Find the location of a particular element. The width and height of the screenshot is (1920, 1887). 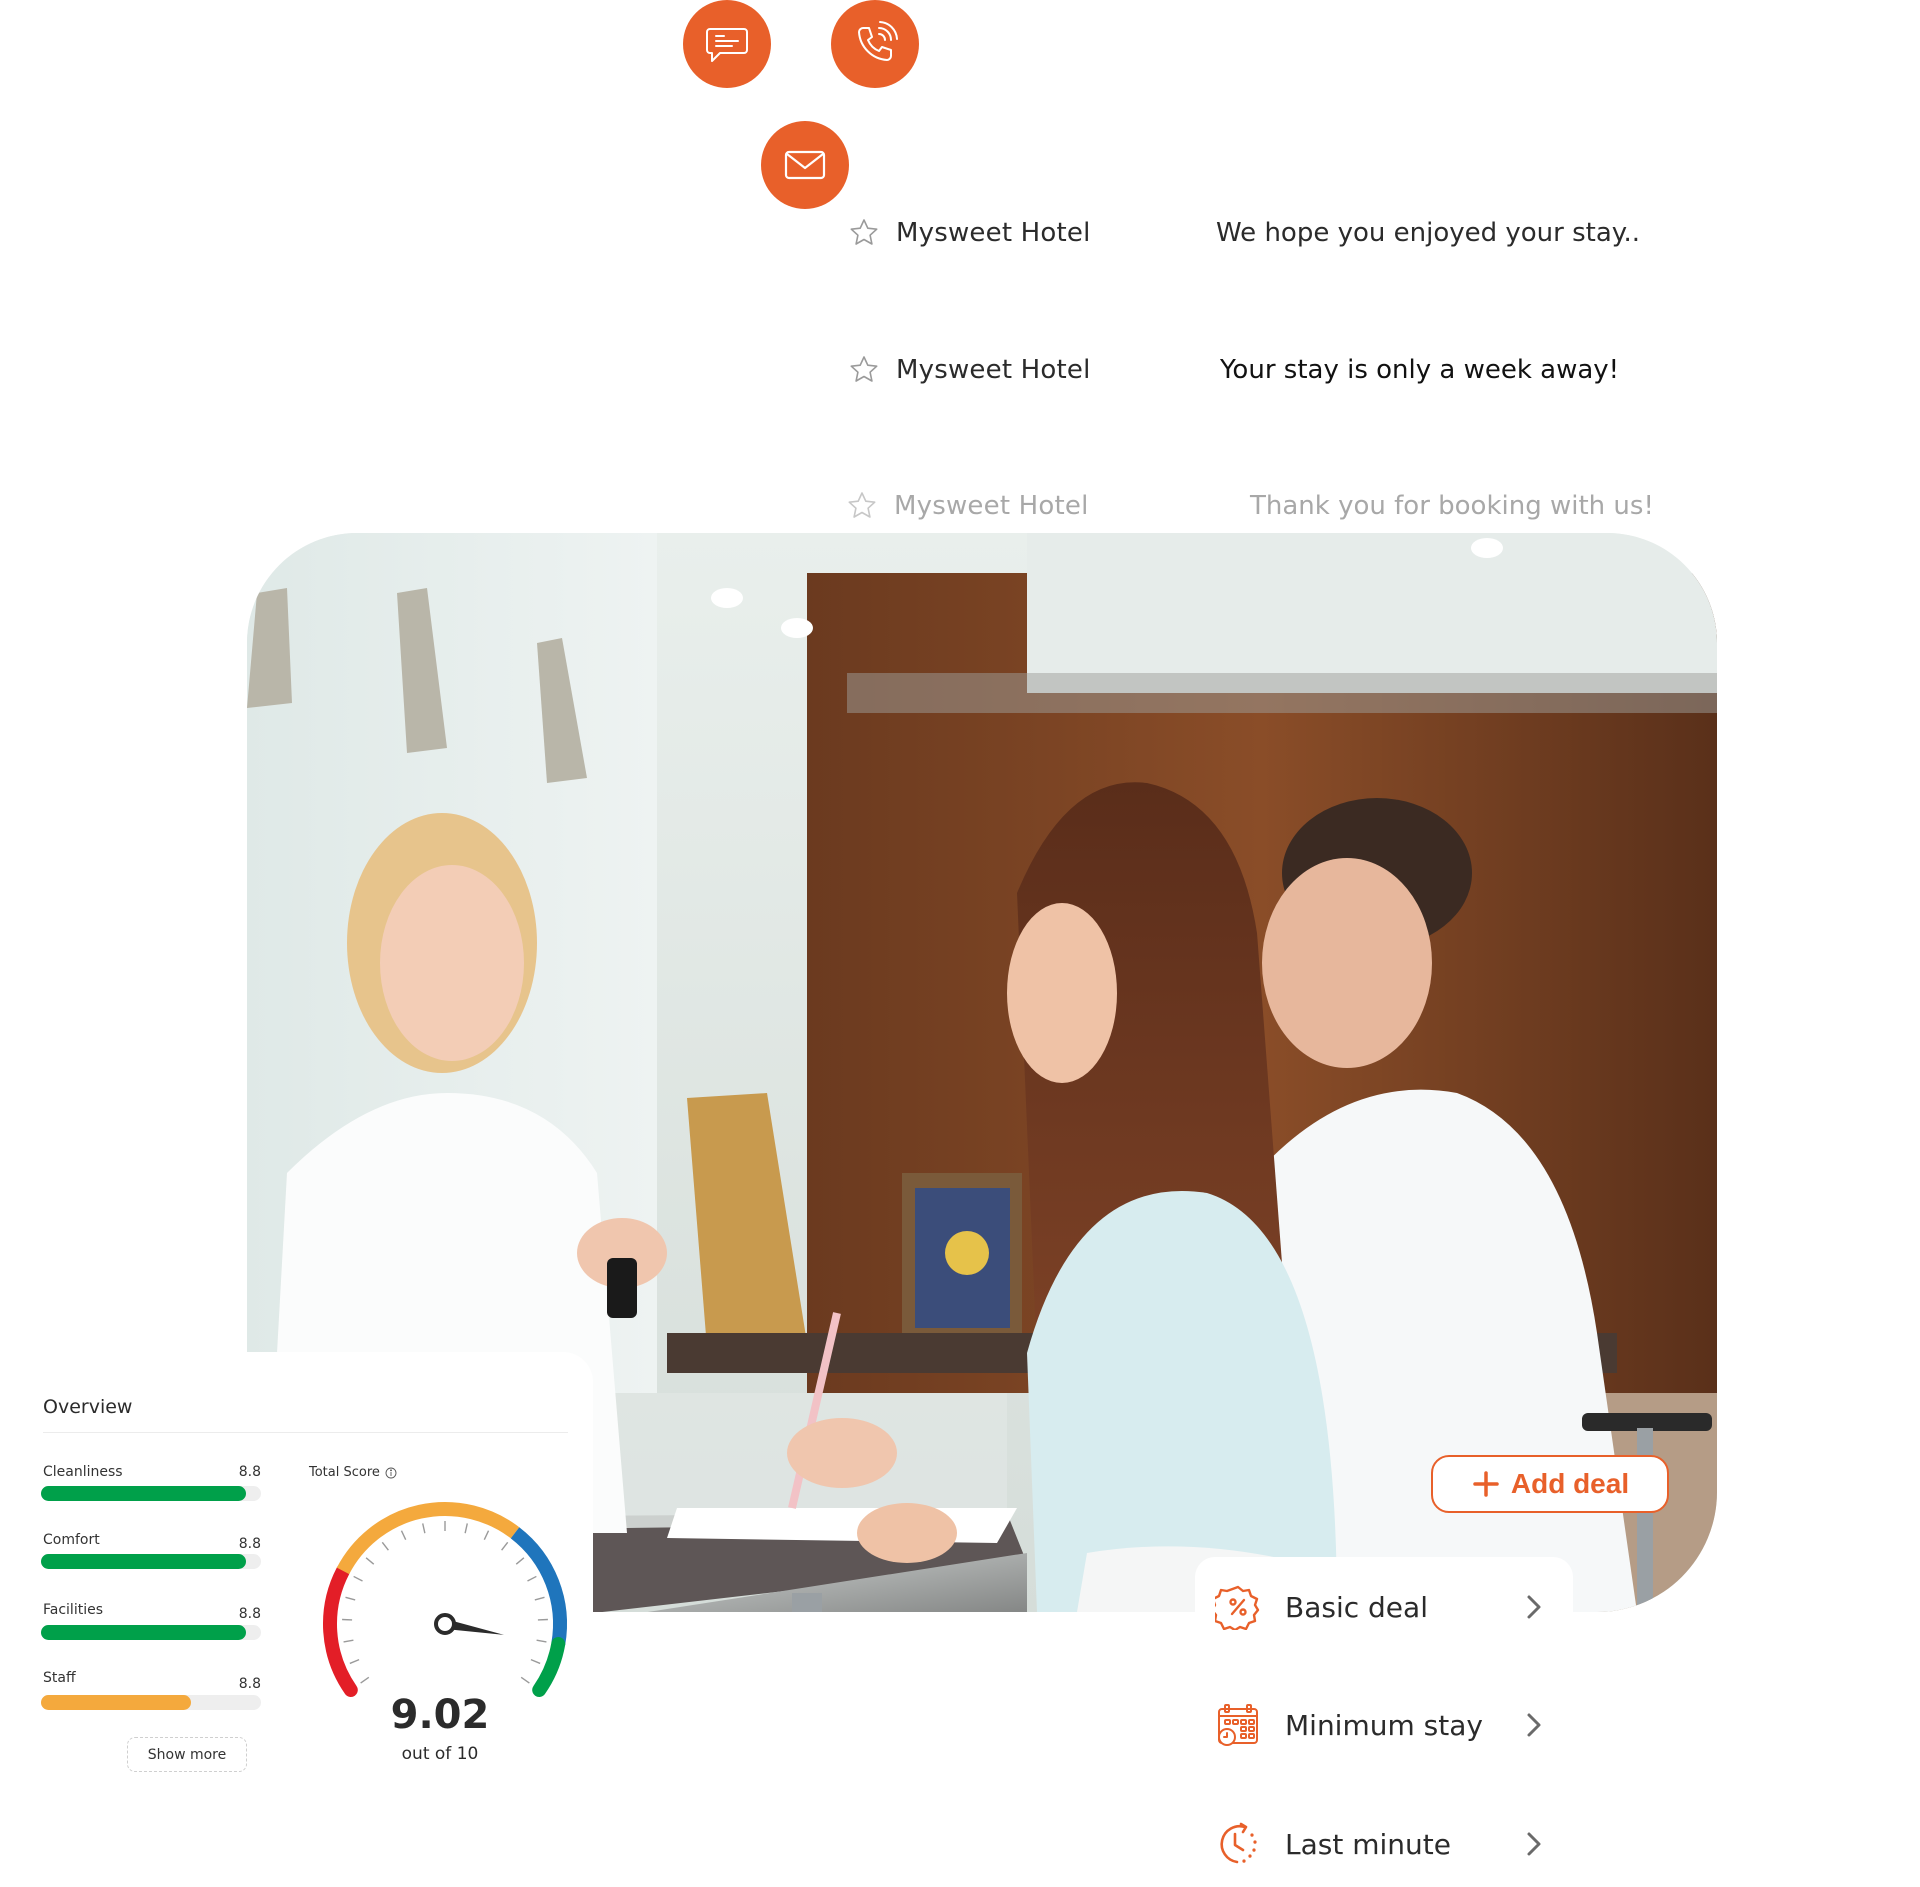

call-button is located at coordinates (875, 44).